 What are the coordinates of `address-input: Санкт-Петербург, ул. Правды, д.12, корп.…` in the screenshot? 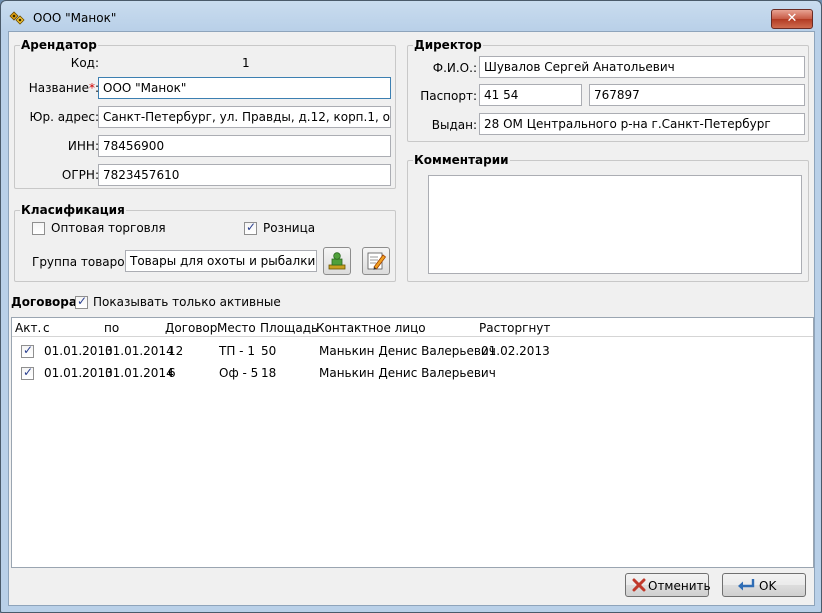 It's located at (244, 117).